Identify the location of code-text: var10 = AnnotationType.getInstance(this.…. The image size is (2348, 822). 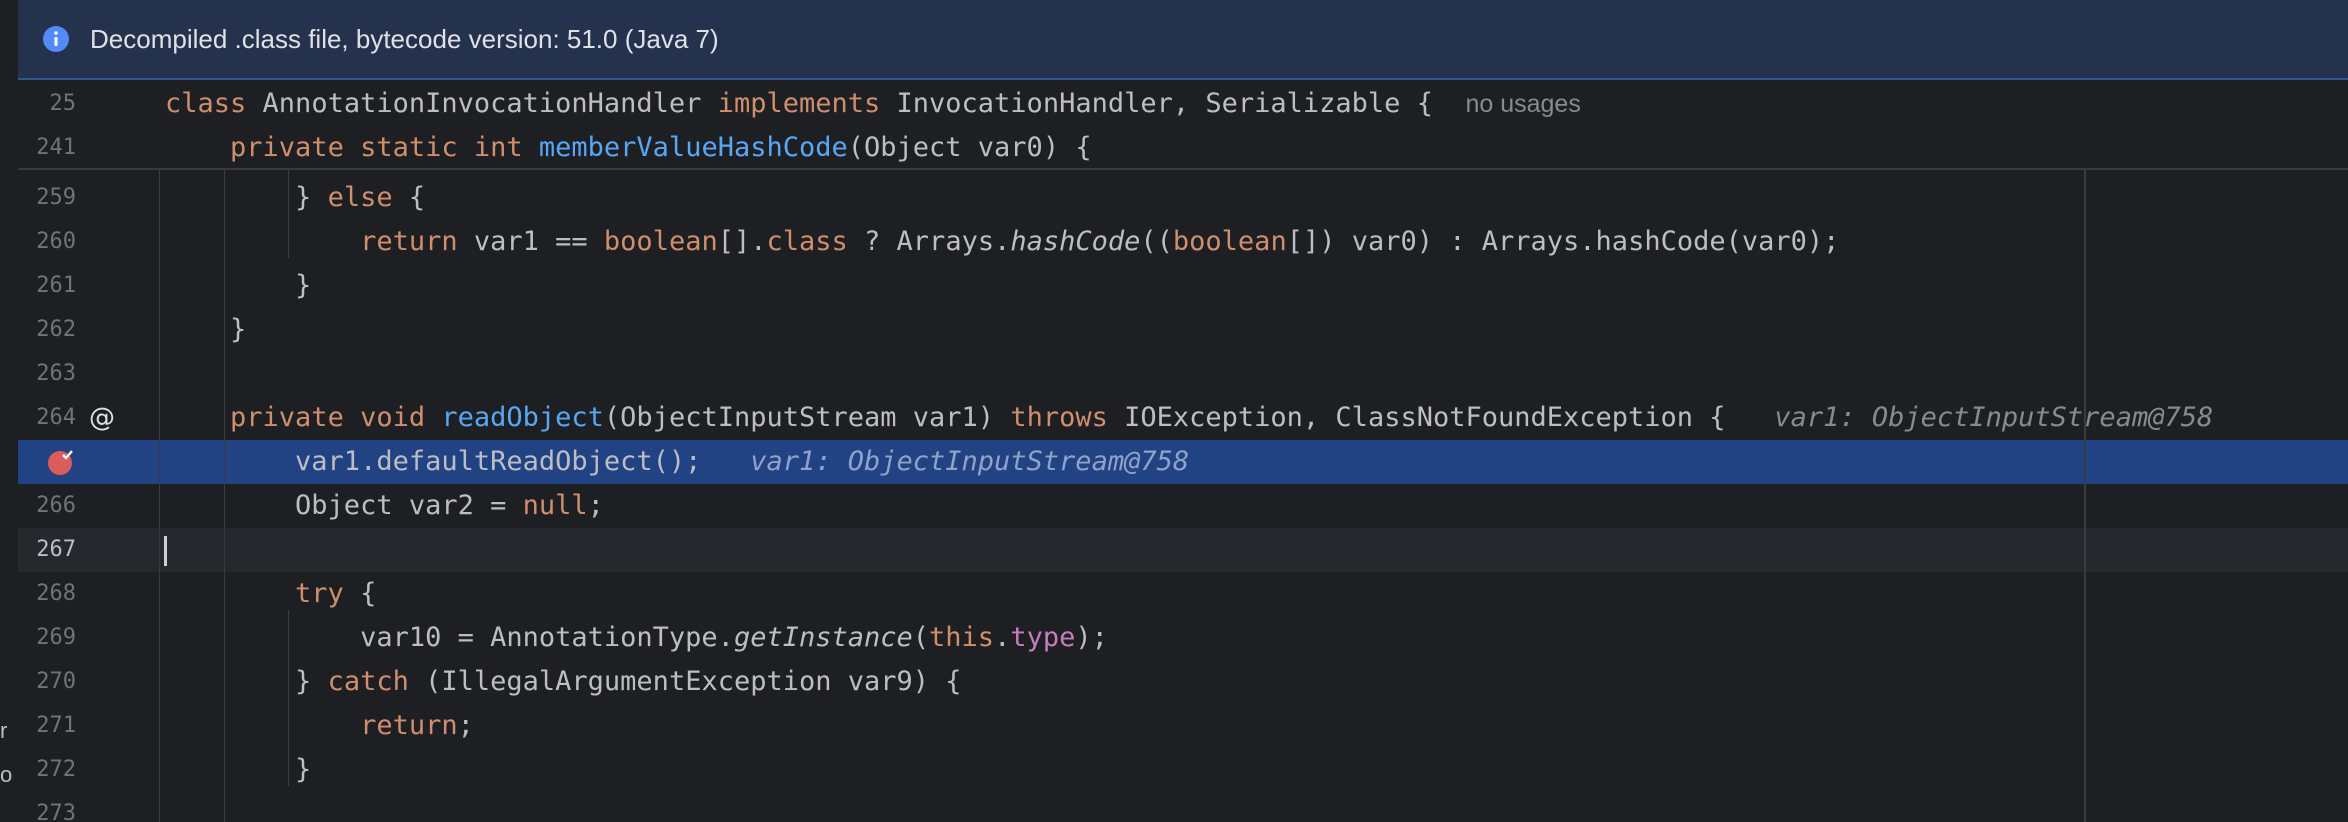
(636, 638).